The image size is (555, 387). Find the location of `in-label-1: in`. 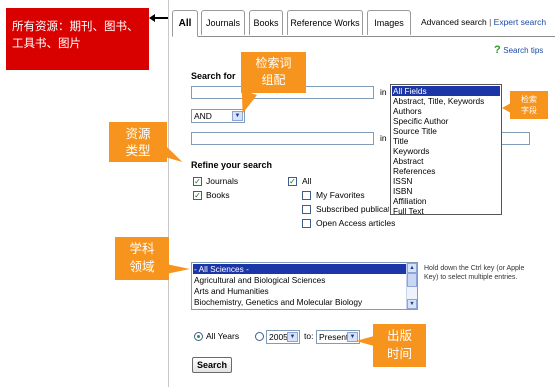

in-label-1: in is located at coordinates (383, 92).